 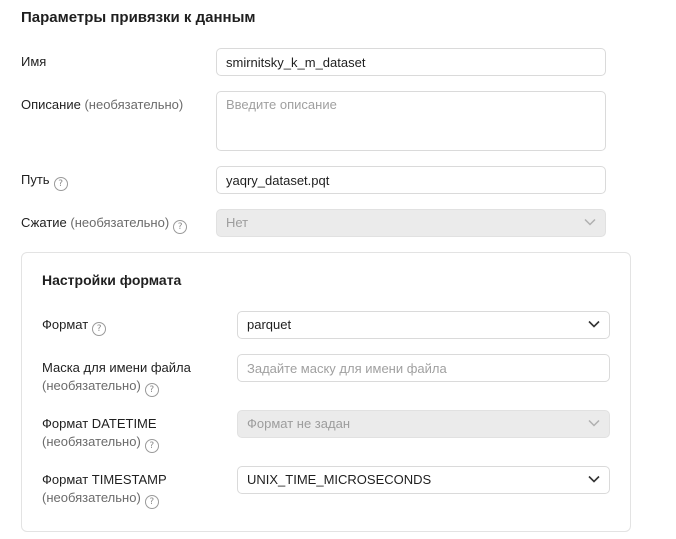 I want to click on datetime-format-select: Формат не задан, so click(x=423, y=424).